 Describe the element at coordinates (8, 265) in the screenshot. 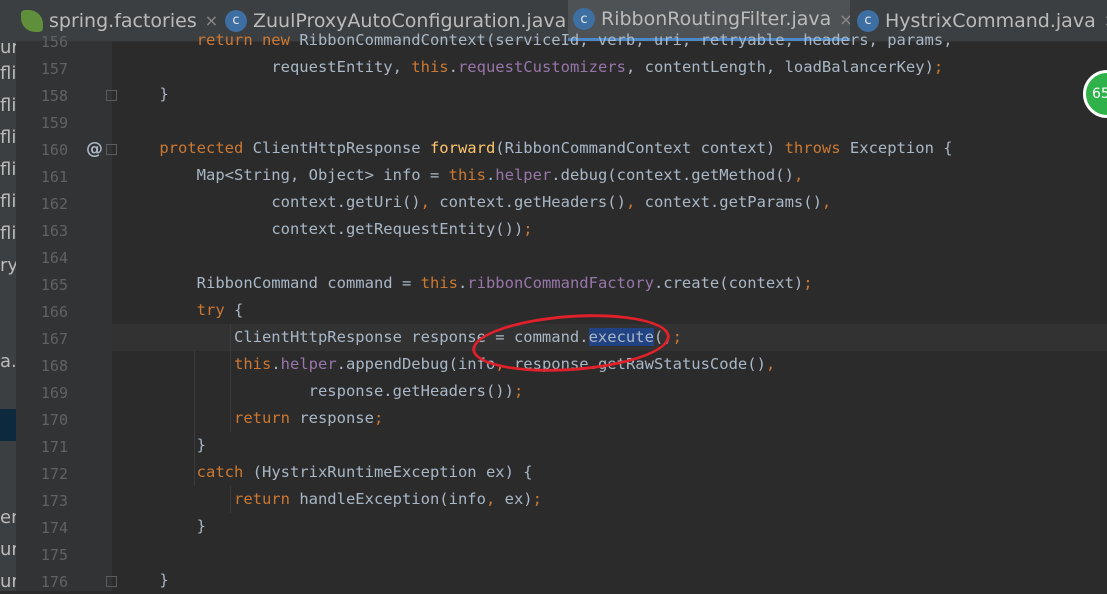

I see `tree-item-fragment: ry` at that location.